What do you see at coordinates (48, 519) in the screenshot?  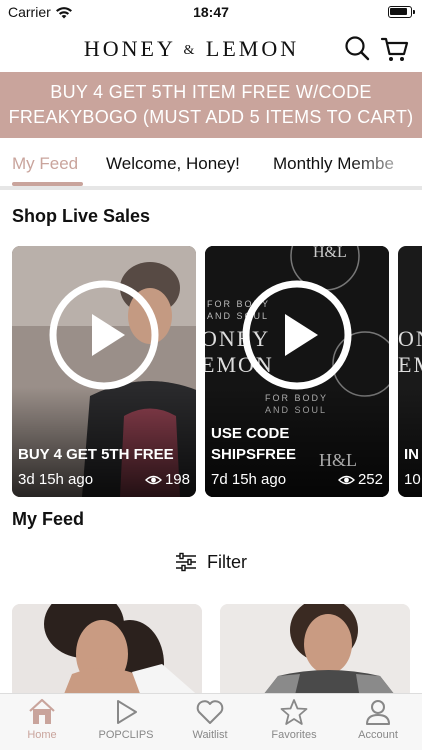 I see `my-feed-title: My Feed` at bounding box center [48, 519].